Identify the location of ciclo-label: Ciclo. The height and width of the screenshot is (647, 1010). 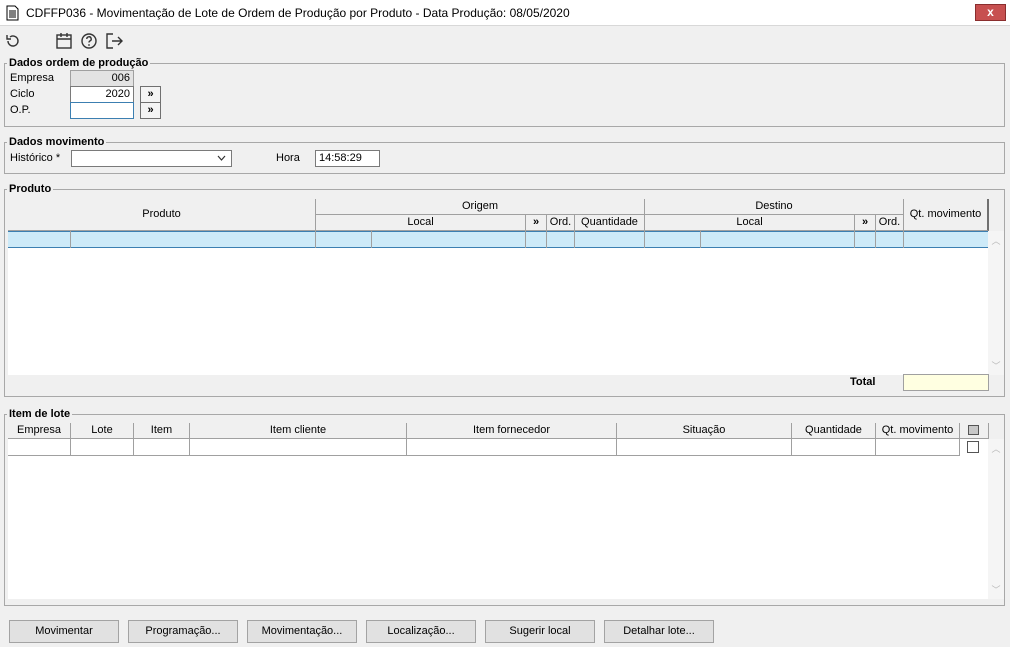
(22, 94).